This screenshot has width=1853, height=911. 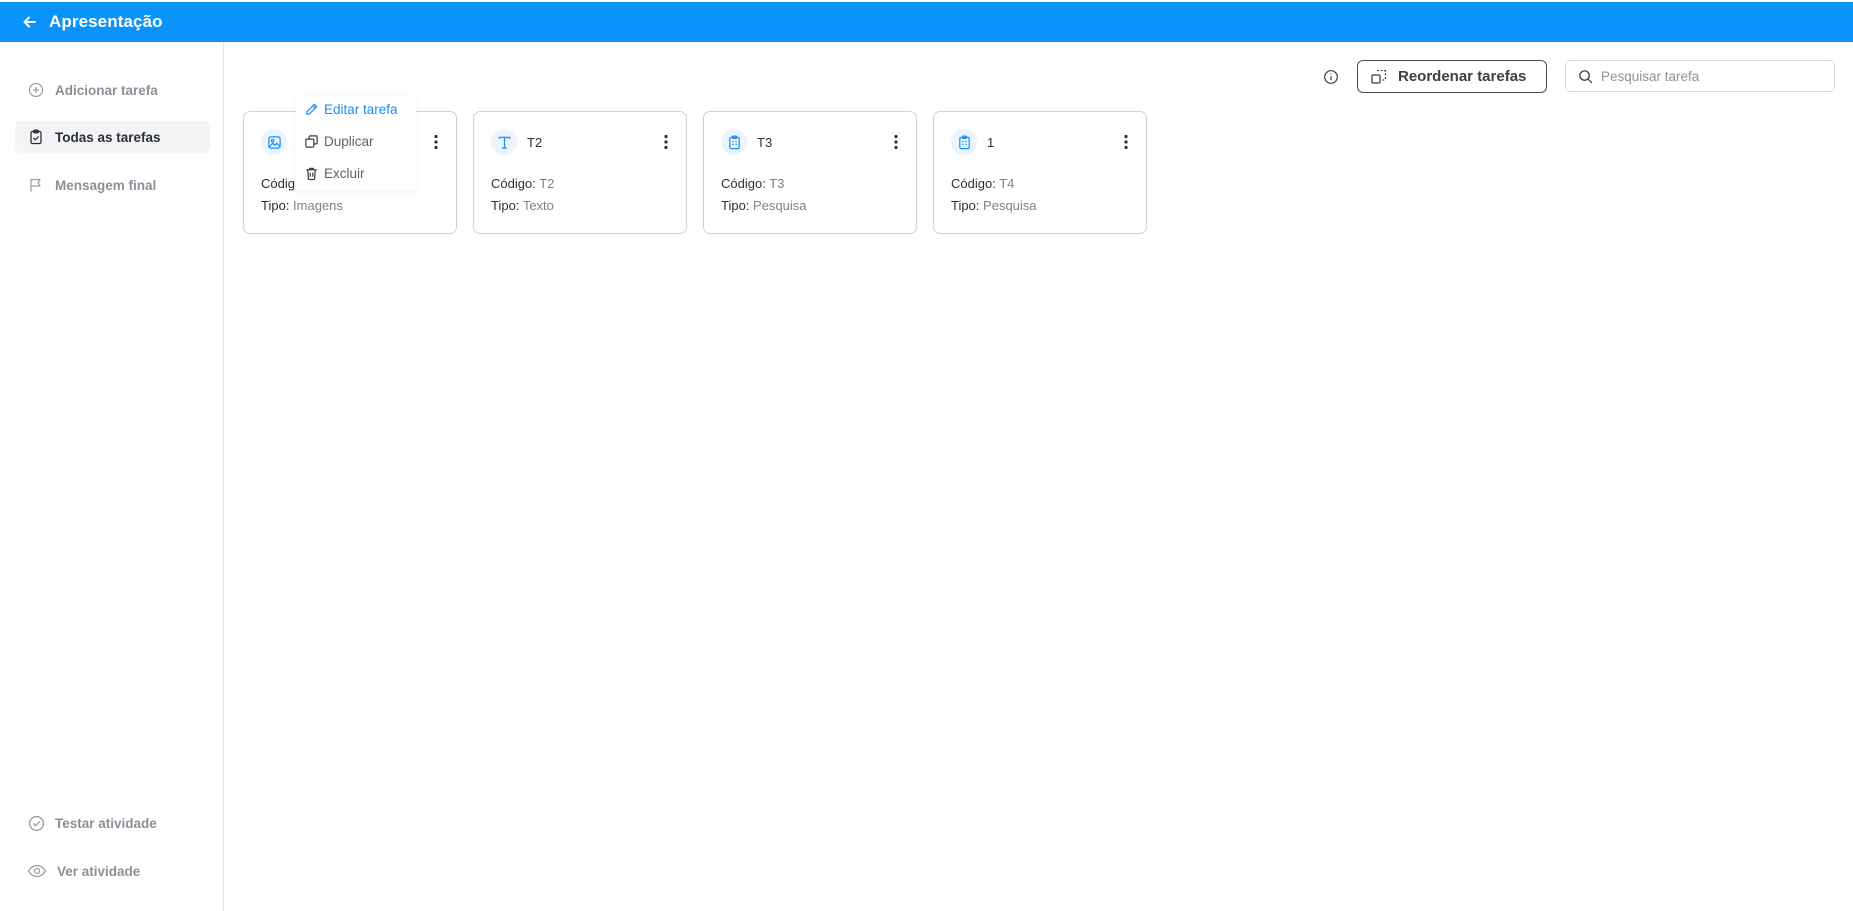 What do you see at coordinates (523, 183) in the screenshot?
I see `task-code: Código: T2` at bounding box center [523, 183].